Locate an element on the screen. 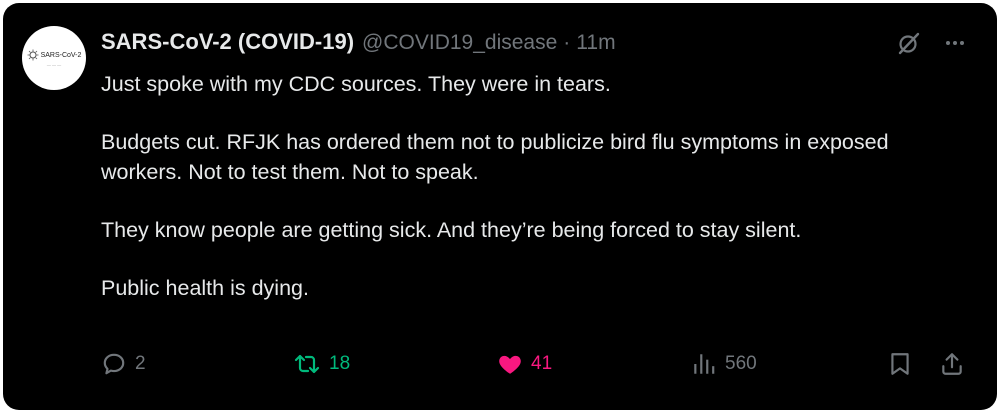  repost-button: 18 is located at coordinates (321, 364).